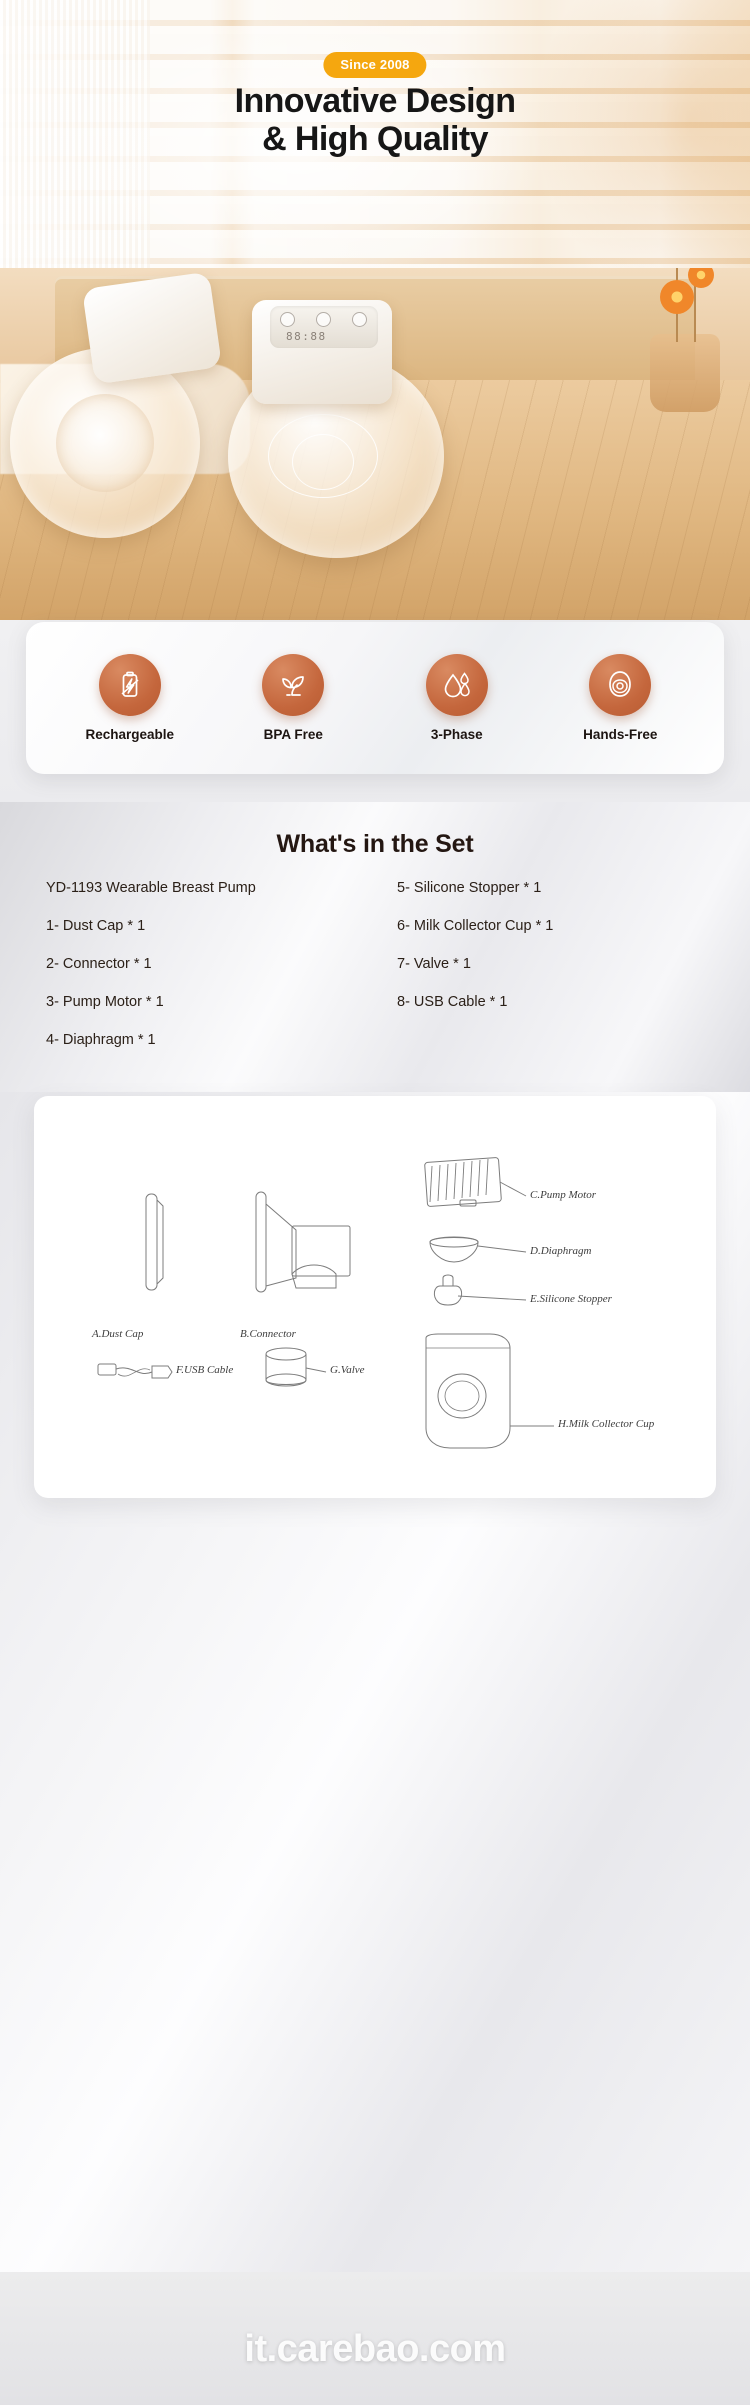 Image resolution: width=750 pixels, height=2405 pixels. Describe the element at coordinates (685, 373) in the screenshot. I see `vase-body` at that location.